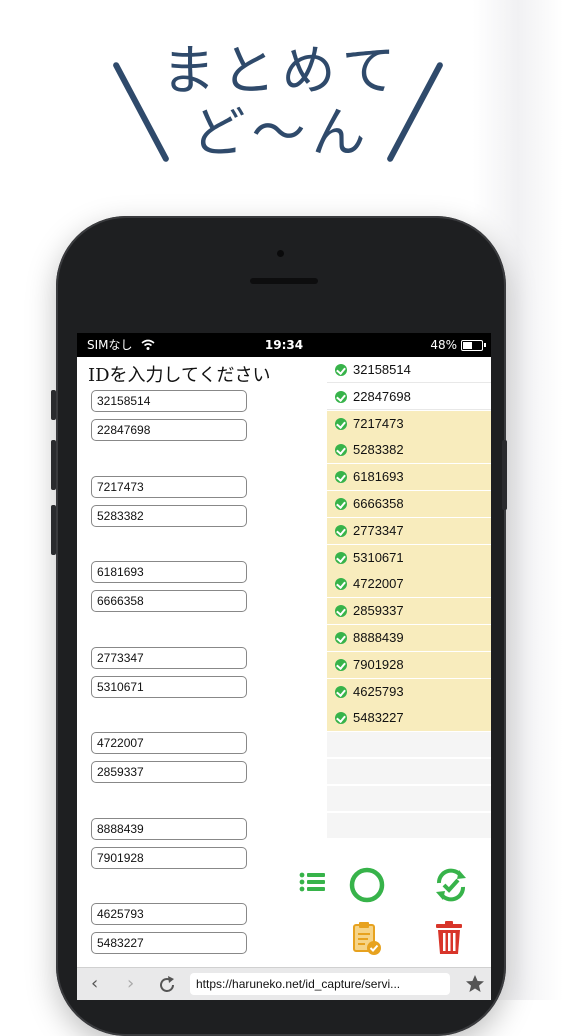 This screenshot has height=1036, width=563. I want to click on circle-icon, so click(367, 885).